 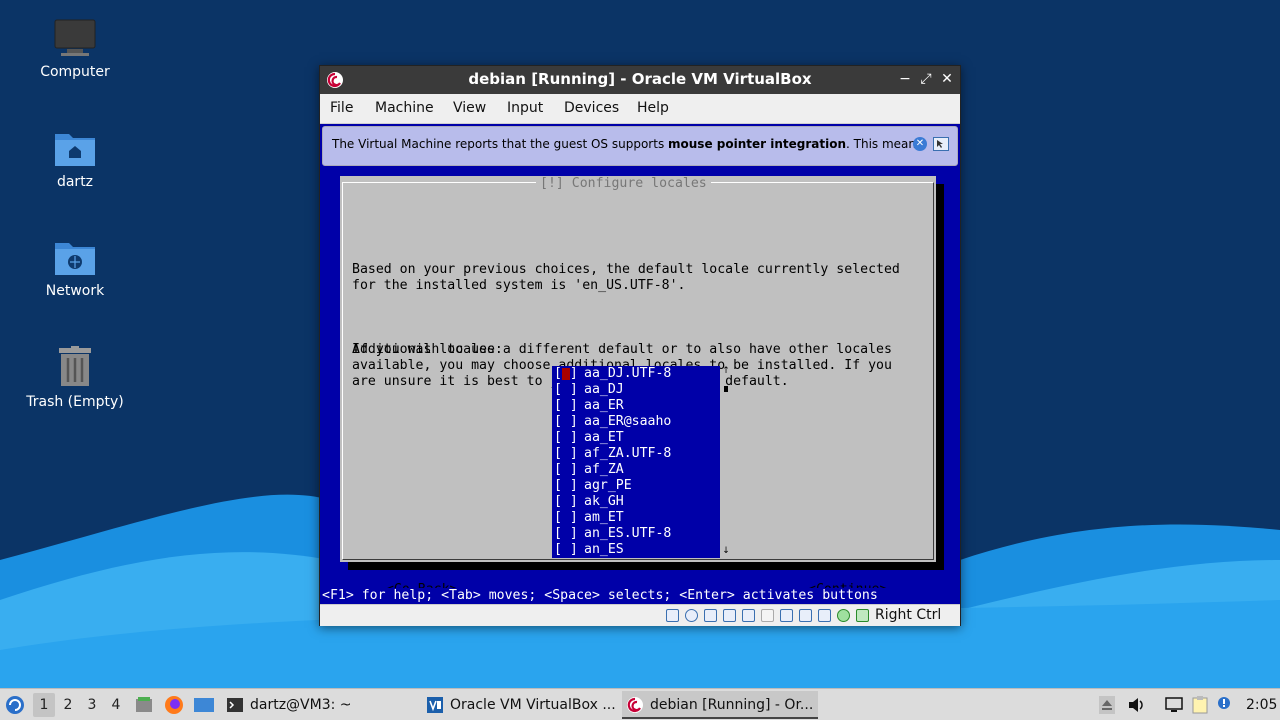 I want to click on network-adapter-icon, so click(x=729, y=615).